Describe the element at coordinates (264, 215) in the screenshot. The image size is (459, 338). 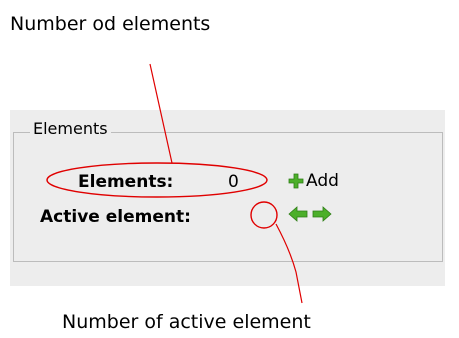
I see `annotation-circle-active` at that location.